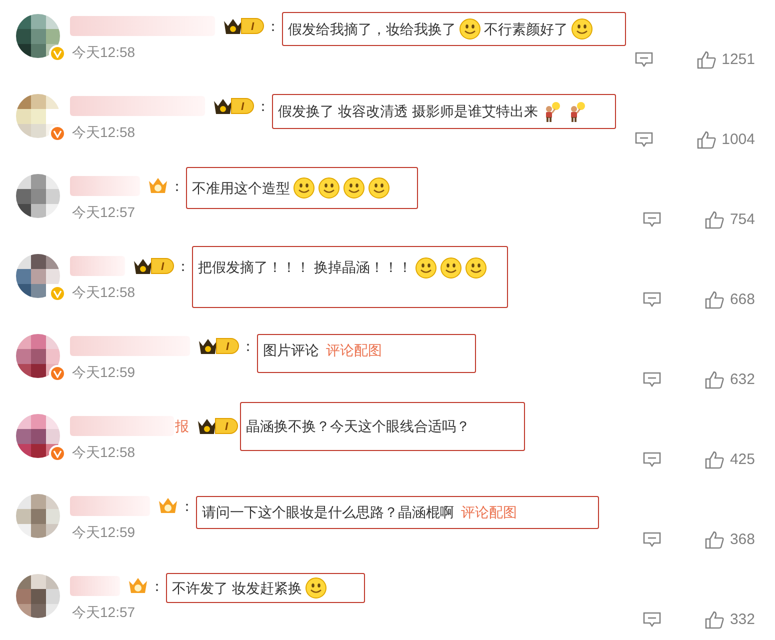 Image resolution: width=775 pixels, height=640 pixels. Describe the element at coordinates (738, 140) in the screenshot. I see `like-count: 1004` at that location.